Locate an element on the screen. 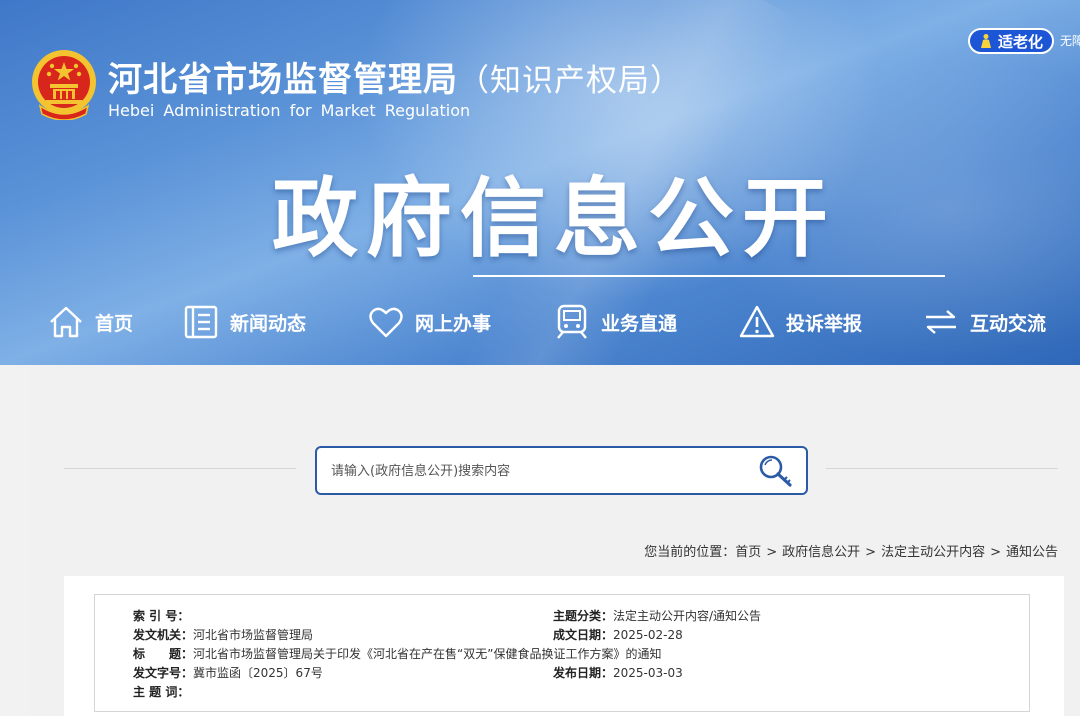 This screenshot has width=1080, height=716. breadcrumb-link-home: 首页 is located at coordinates (748, 552).